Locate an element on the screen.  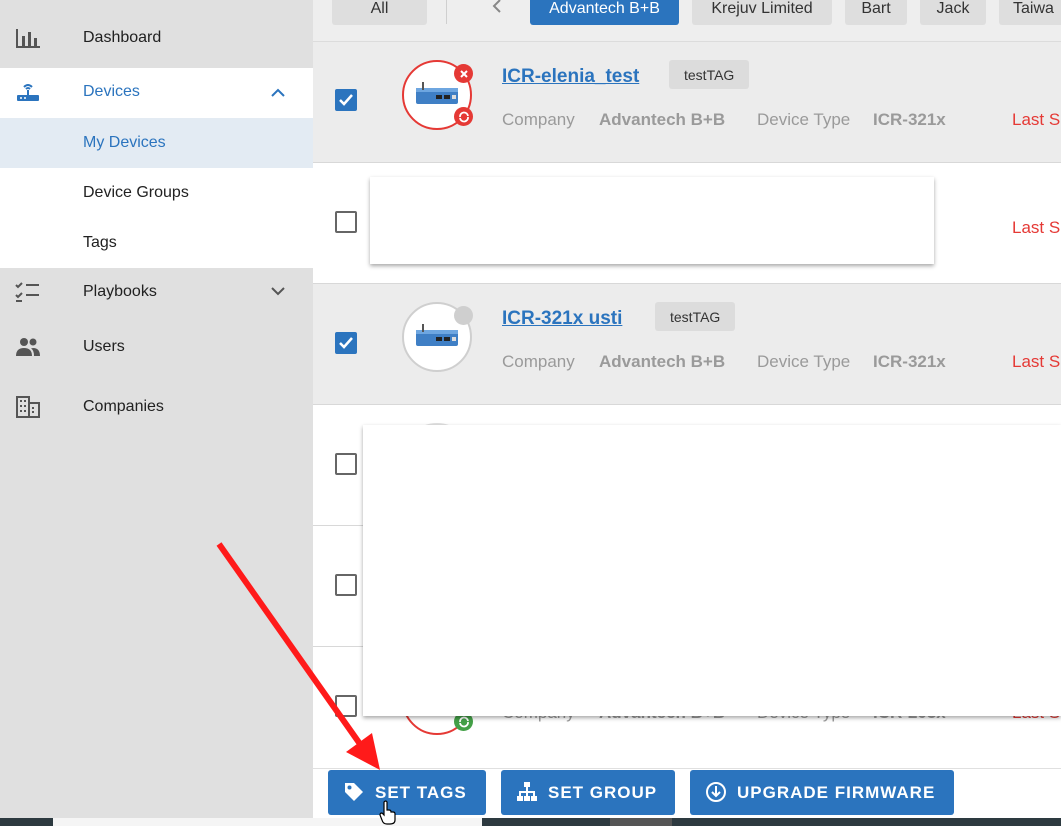
tag-icon is located at coordinates (354, 792).